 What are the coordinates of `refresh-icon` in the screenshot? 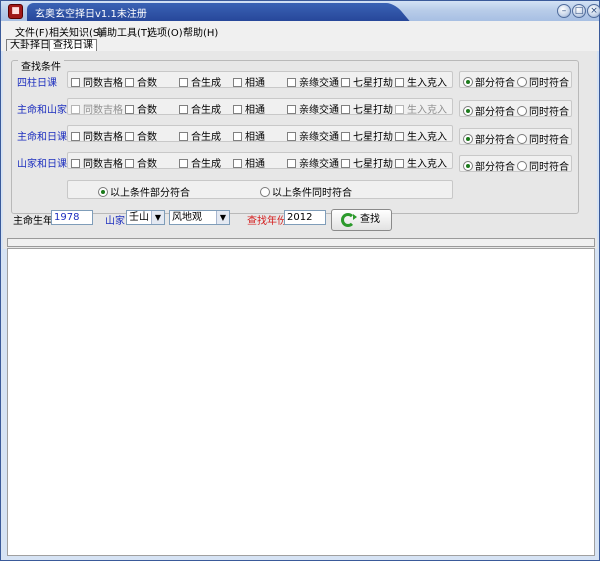 It's located at (349, 220).